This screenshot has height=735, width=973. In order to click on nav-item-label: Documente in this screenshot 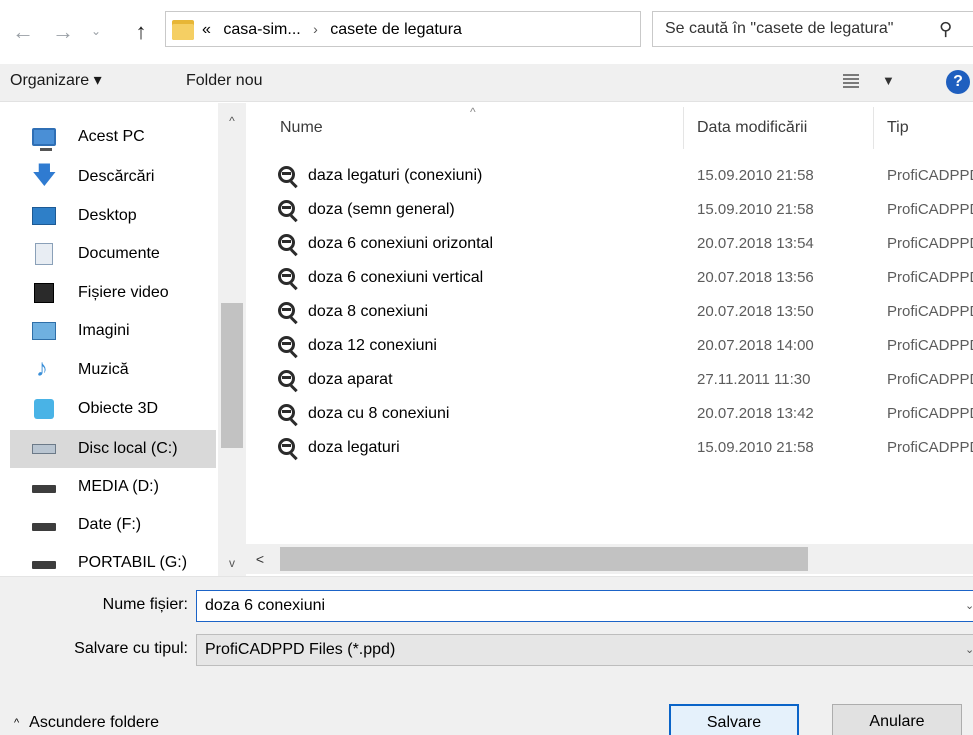, I will do `click(119, 253)`.